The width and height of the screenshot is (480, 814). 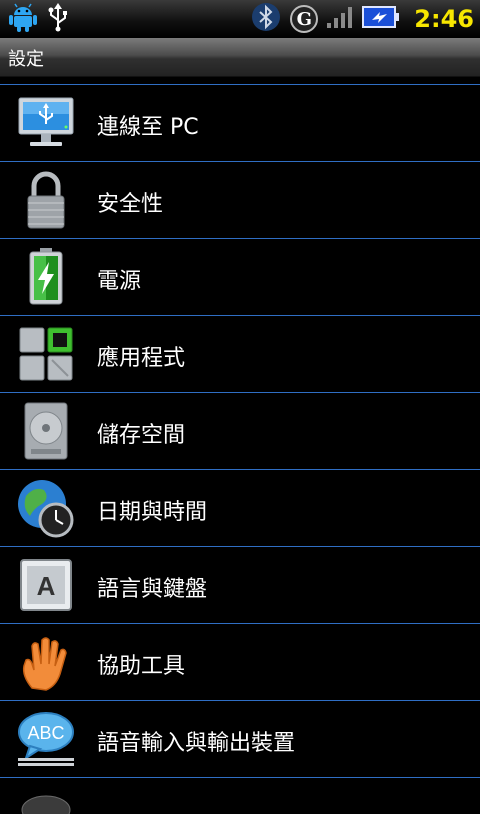 What do you see at coordinates (141, 435) in the screenshot?
I see `settings-item-label: 儲存空間` at bounding box center [141, 435].